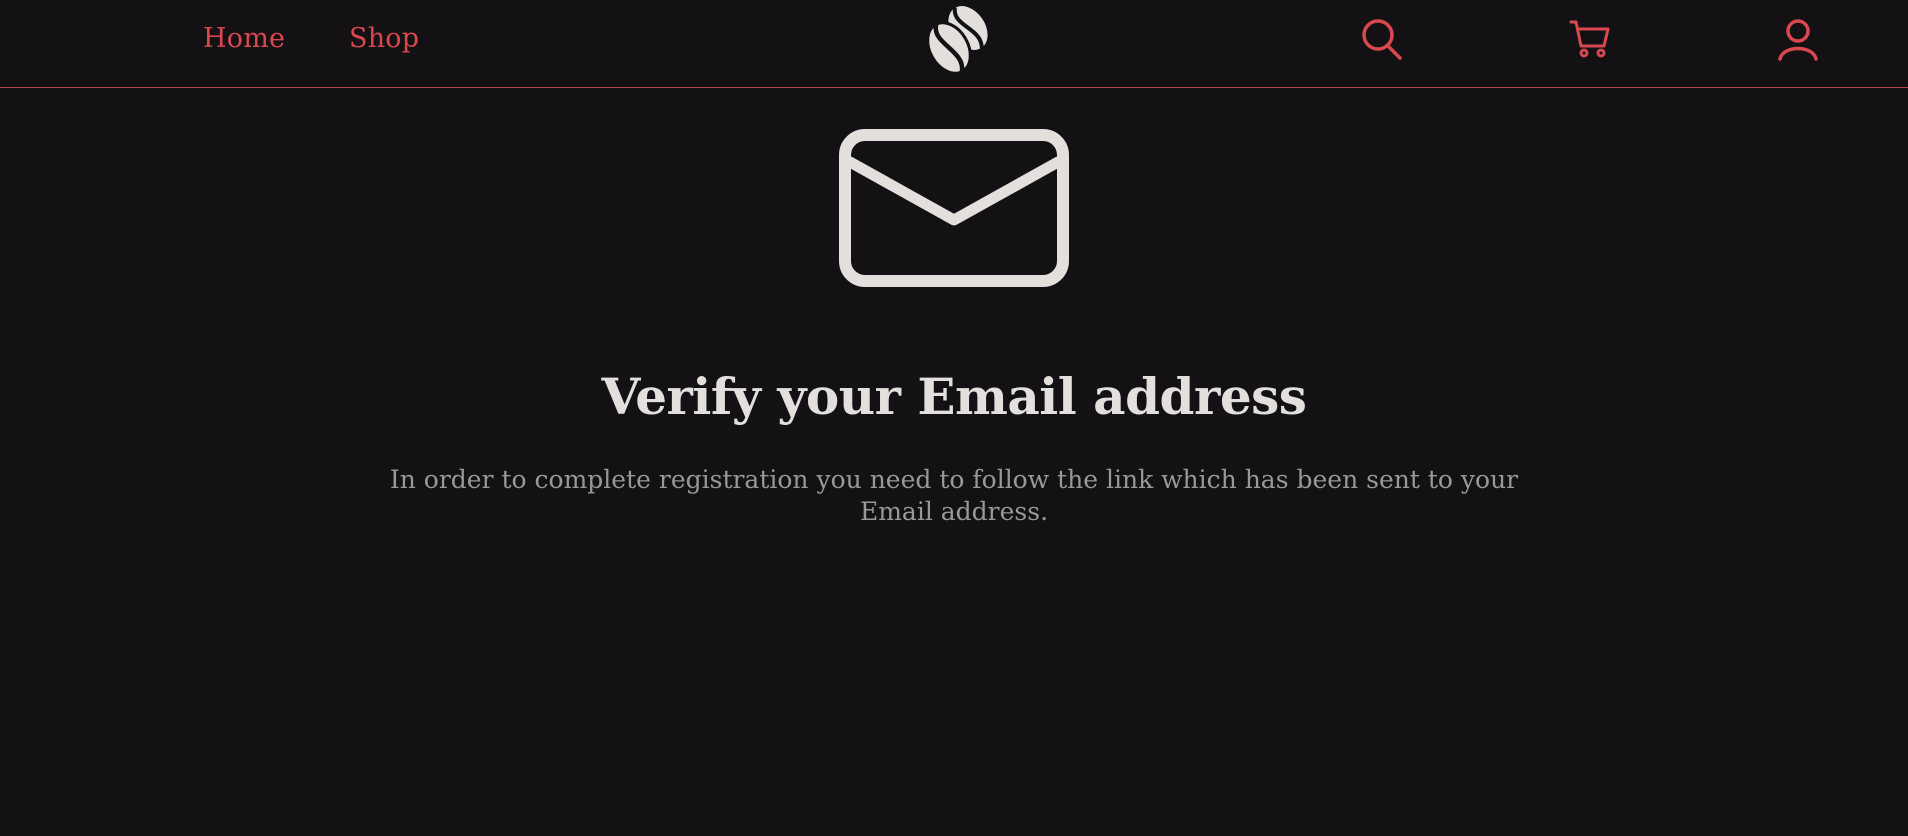 The image size is (1908, 836). I want to click on search-icon, so click(1381, 40).